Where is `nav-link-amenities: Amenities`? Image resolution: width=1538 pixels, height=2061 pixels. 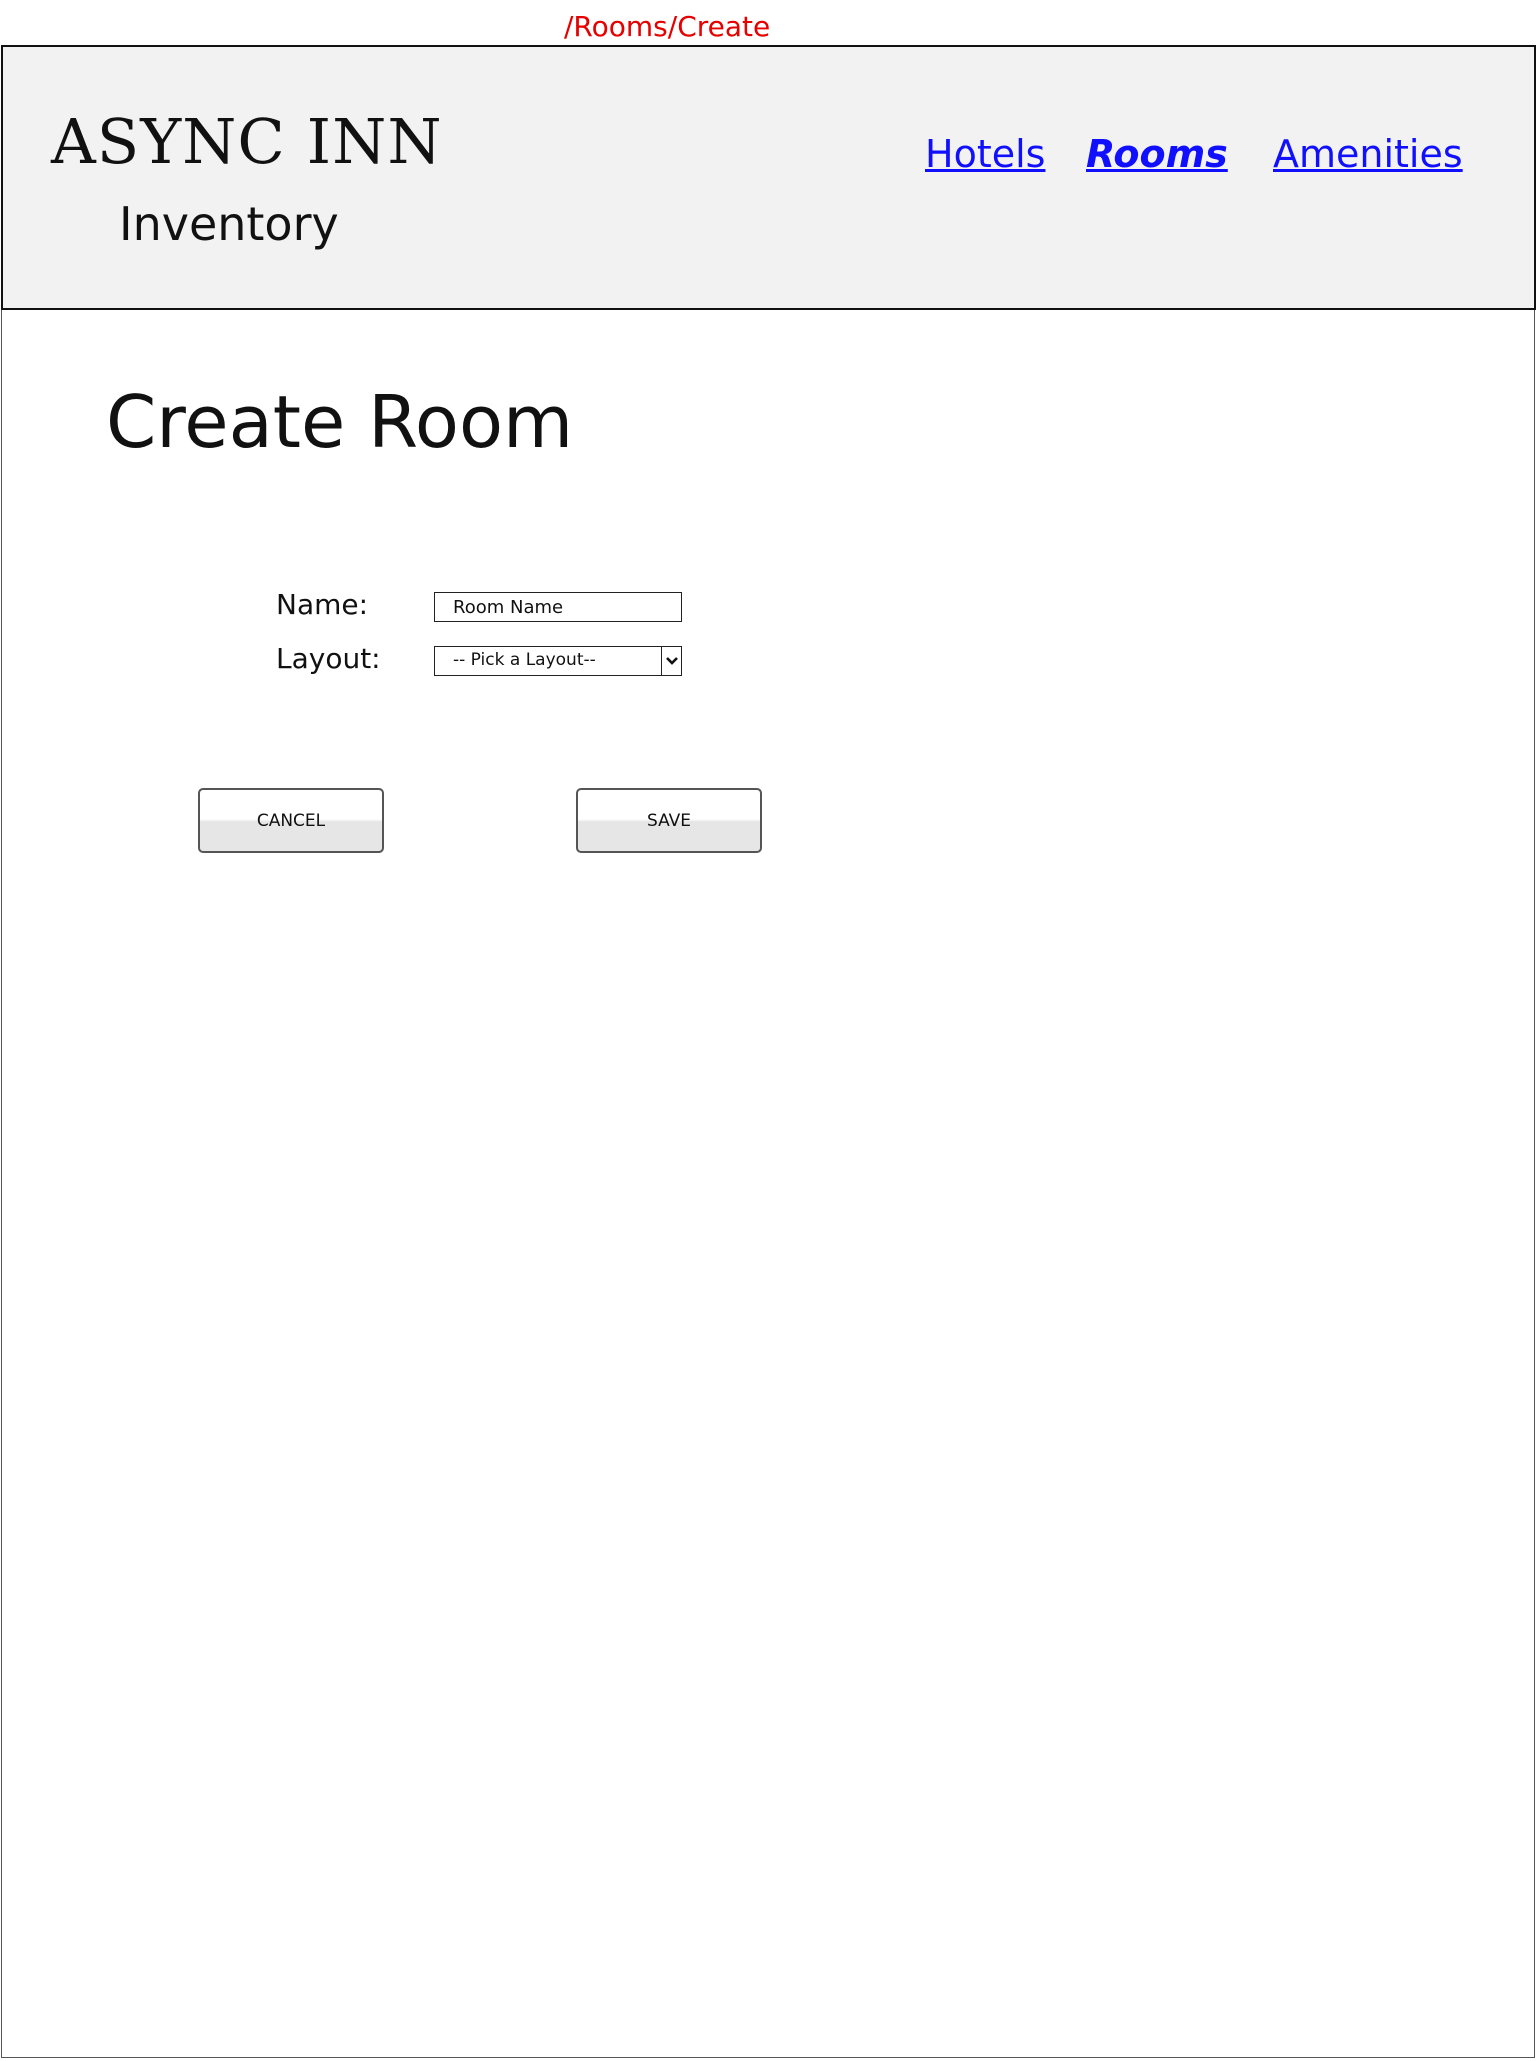 nav-link-amenities: Amenities is located at coordinates (1368, 154).